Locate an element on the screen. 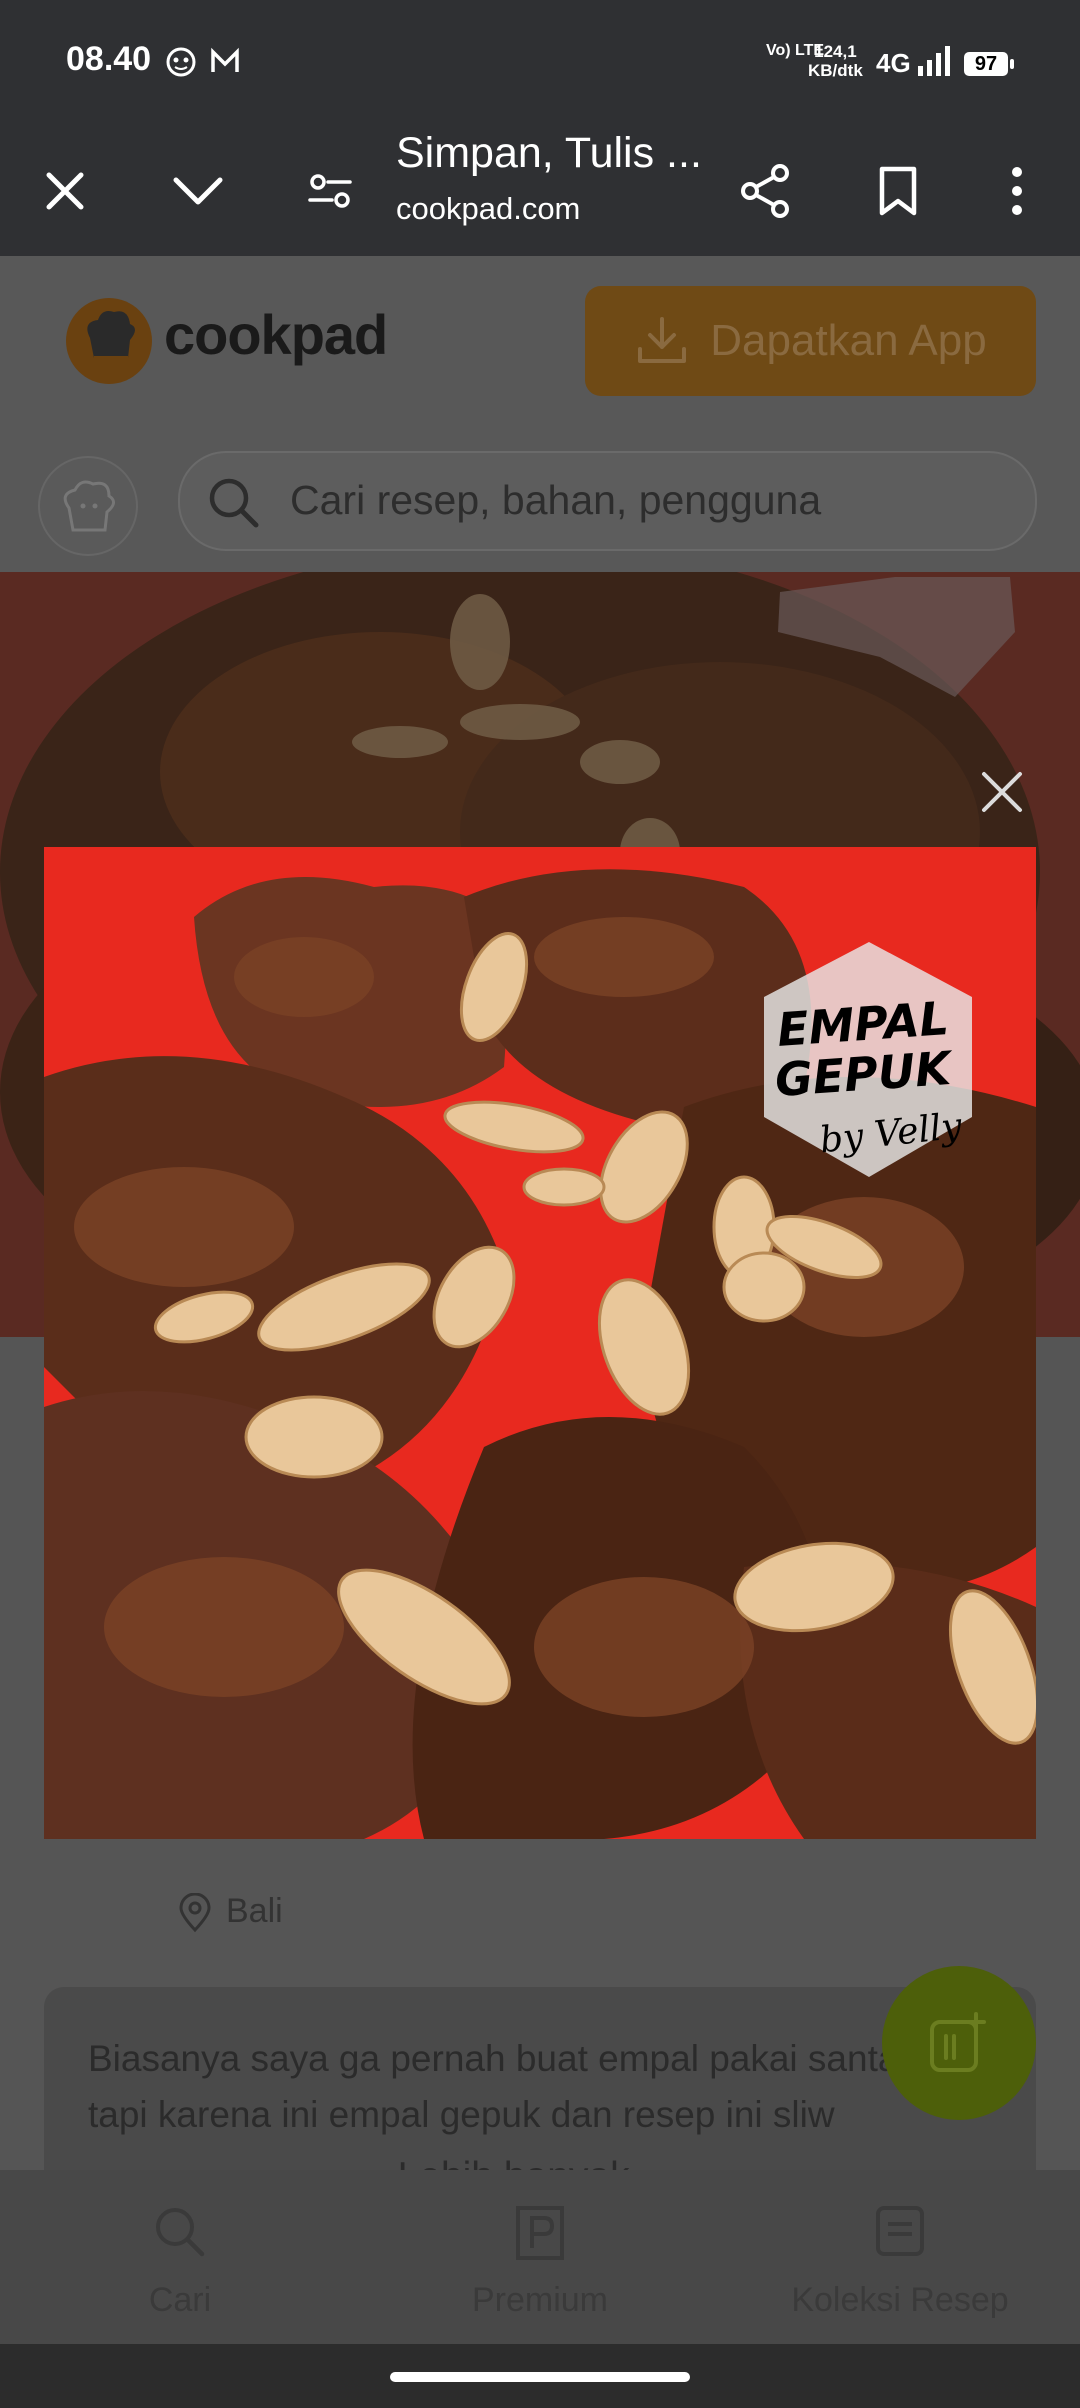 The width and height of the screenshot is (1080, 2408). premium-icon is located at coordinates (540, 2233).